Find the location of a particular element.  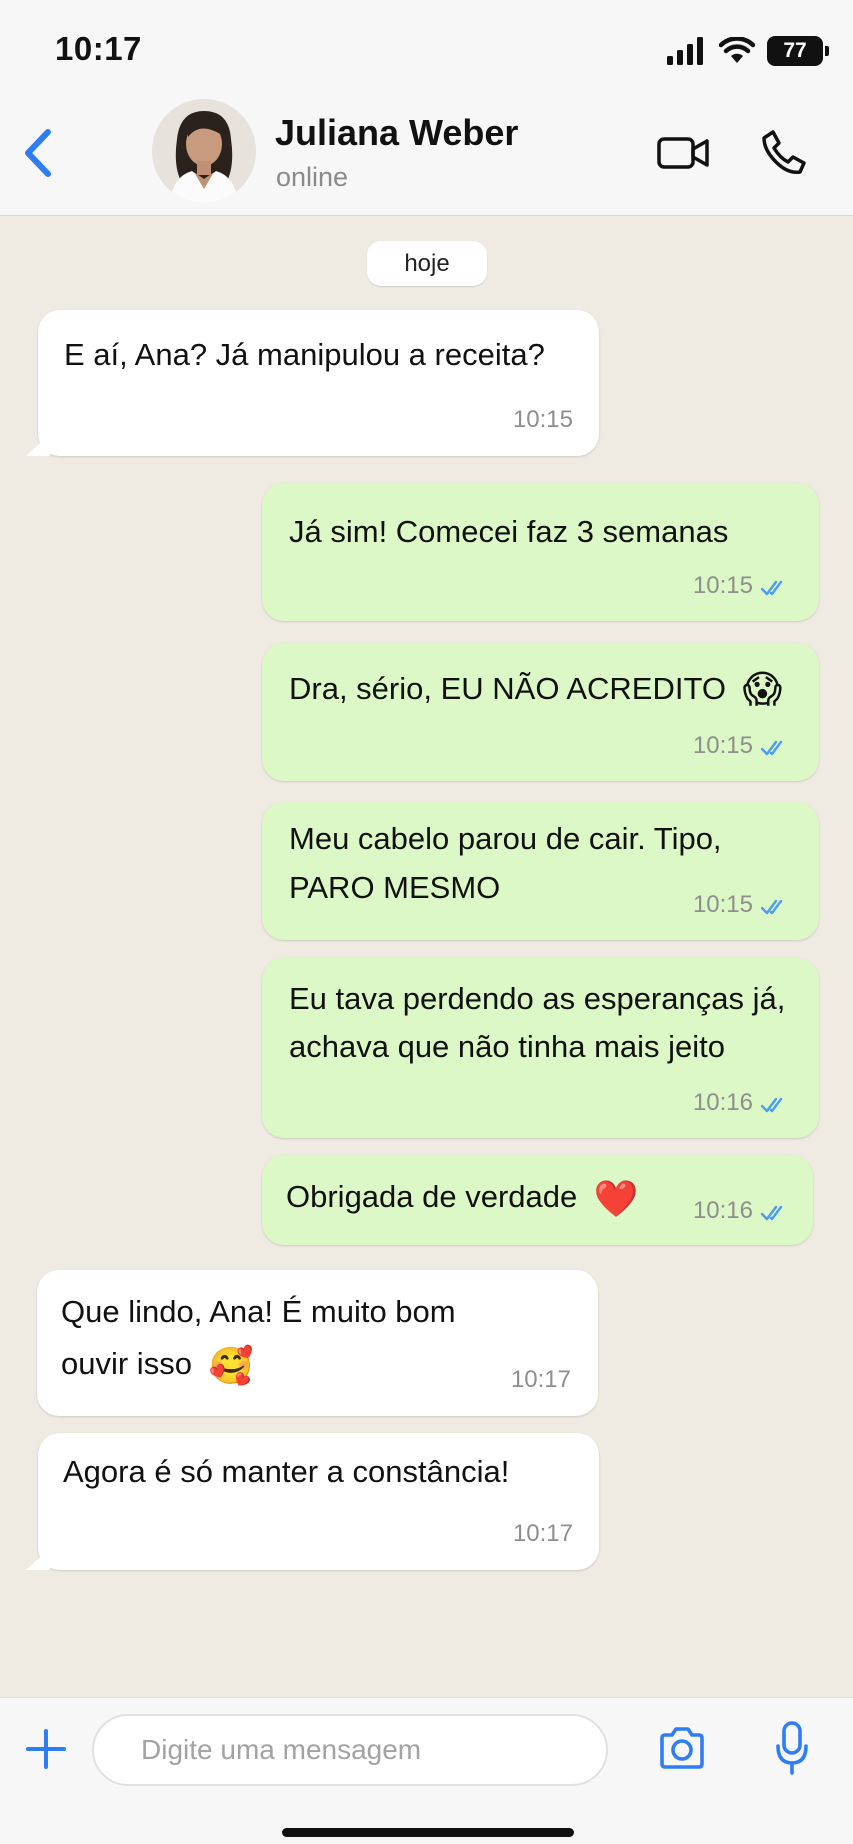

message-text: E aí, Ana? Já manipulou a receita? is located at coordinates (304, 354).